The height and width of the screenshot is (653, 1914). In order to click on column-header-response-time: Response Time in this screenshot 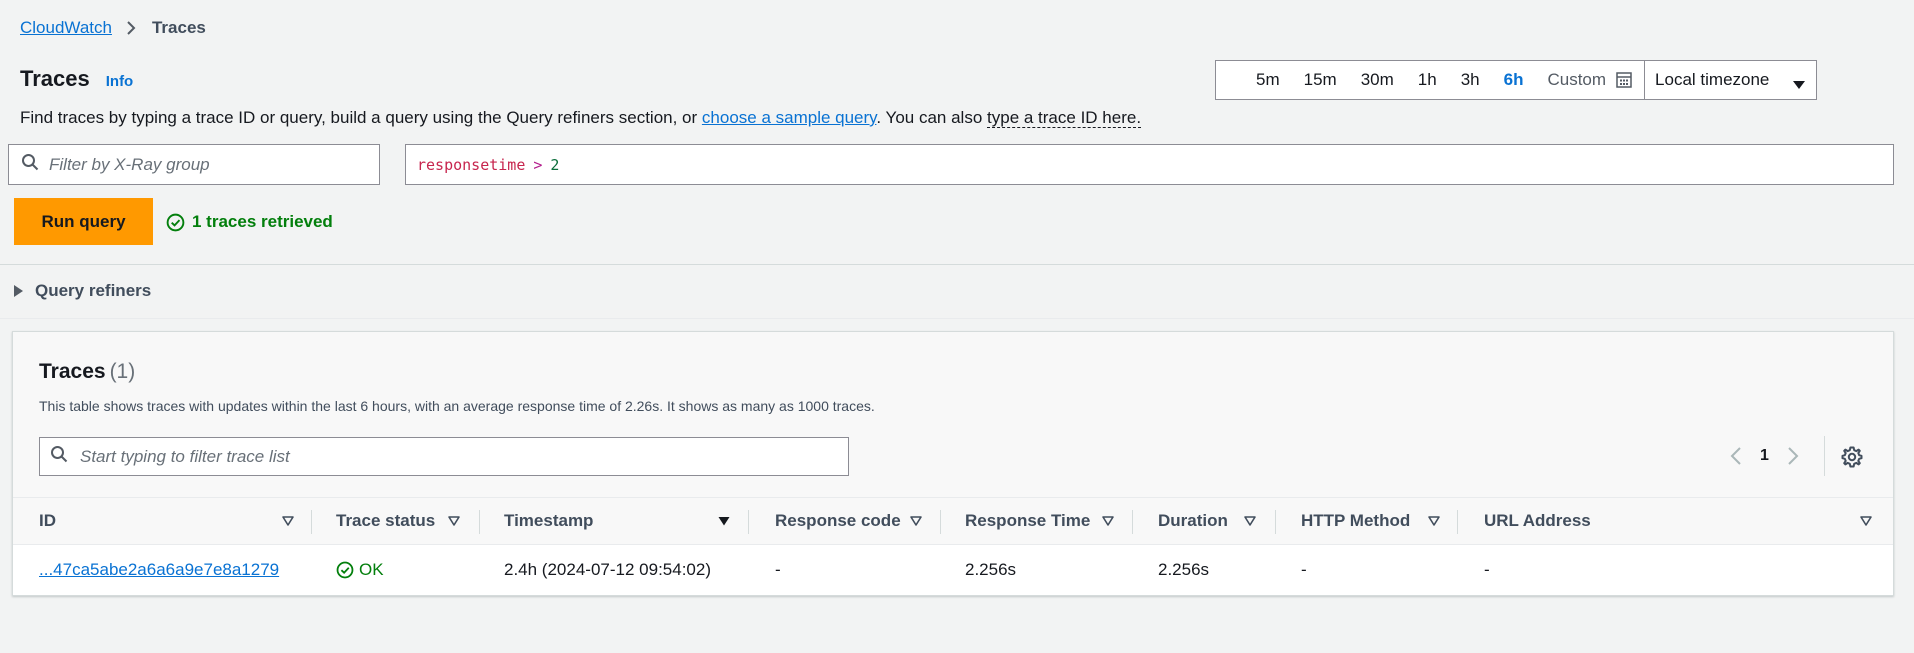, I will do `click(1027, 521)`.